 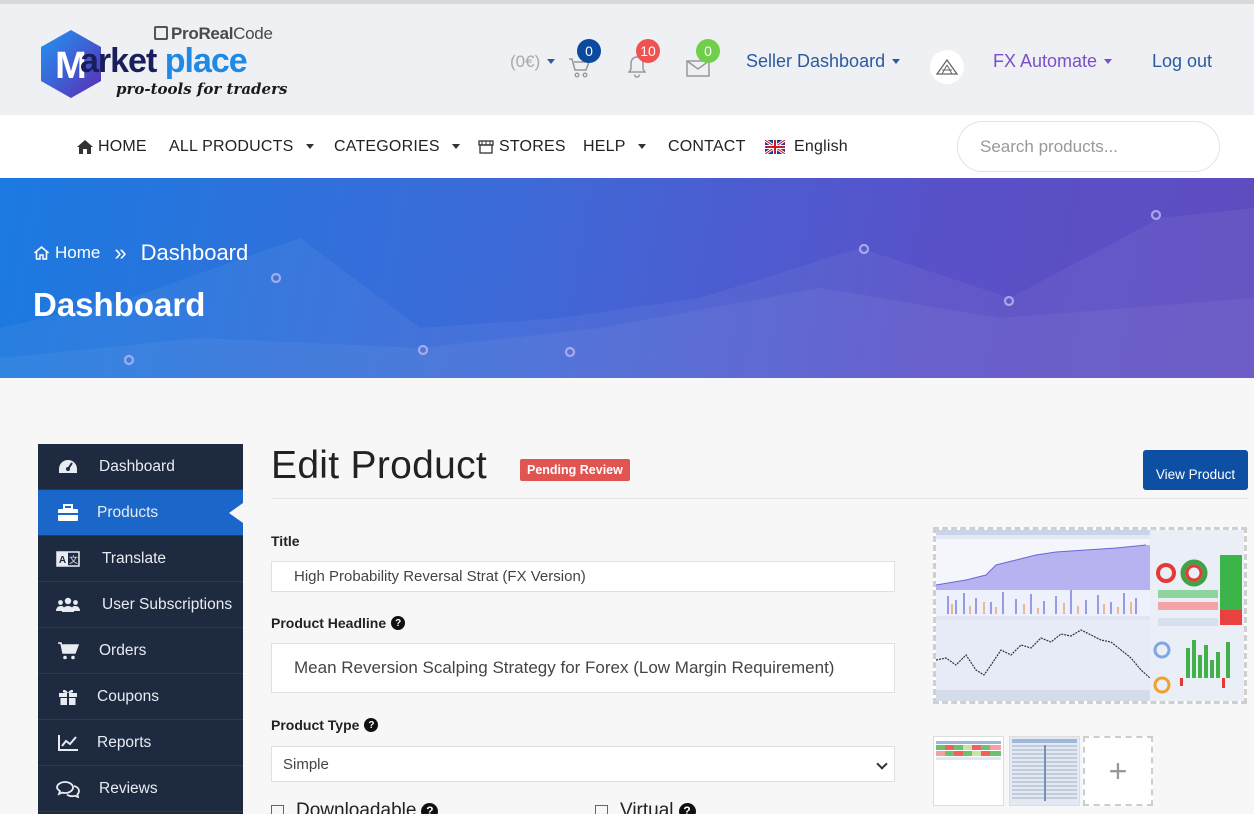 What do you see at coordinates (68, 651) in the screenshot?
I see `cart-icon` at bounding box center [68, 651].